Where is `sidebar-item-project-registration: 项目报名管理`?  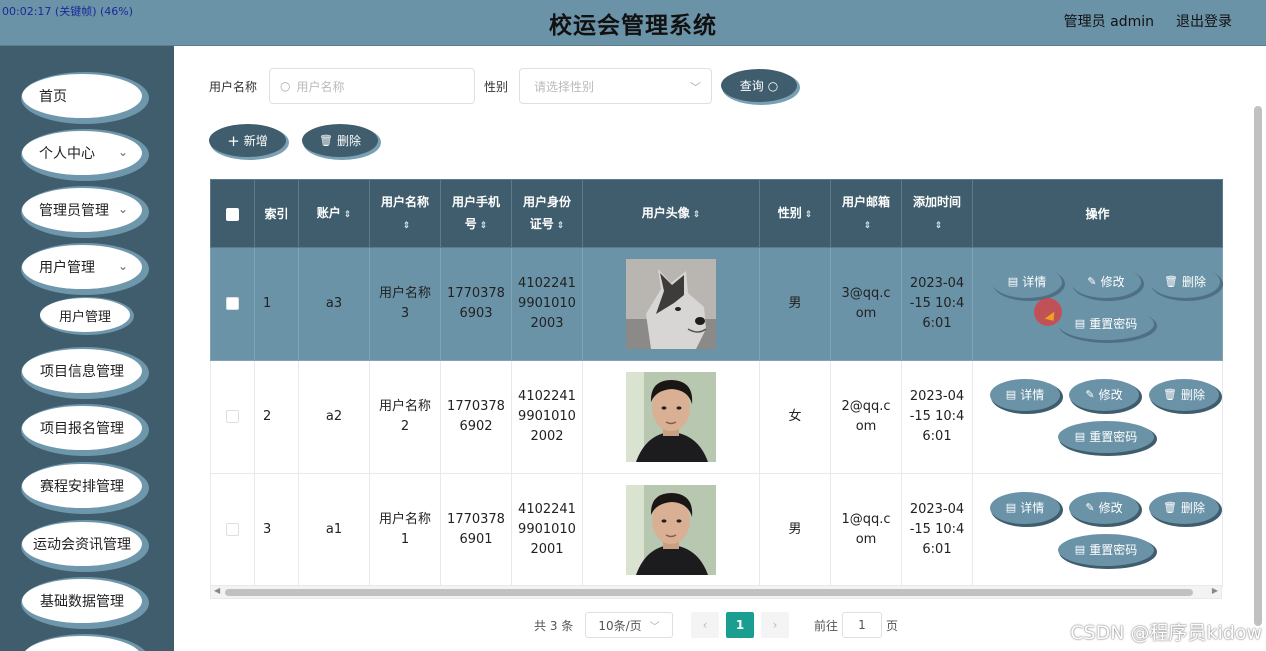
sidebar-item-project-registration: 项目报名管理 is located at coordinates (82, 428).